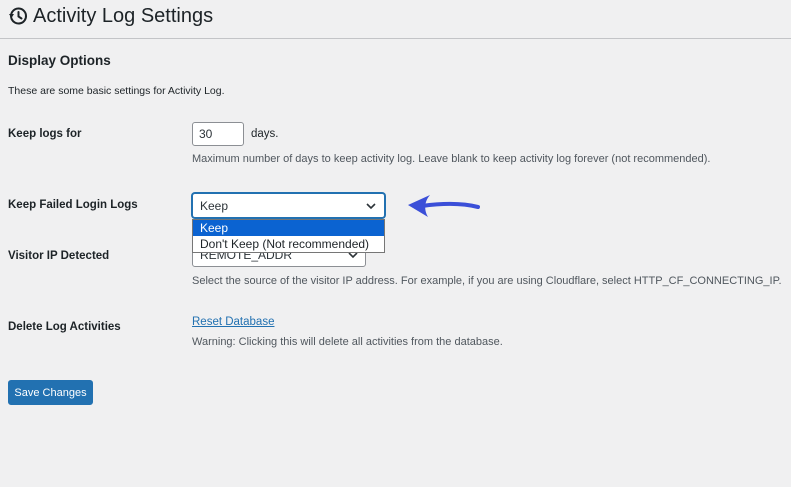  What do you see at coordinates (59, 256) in the screenshot?
I see `visitor-ip-label: Visitor IP Detected` at bounding box center [59, 256].